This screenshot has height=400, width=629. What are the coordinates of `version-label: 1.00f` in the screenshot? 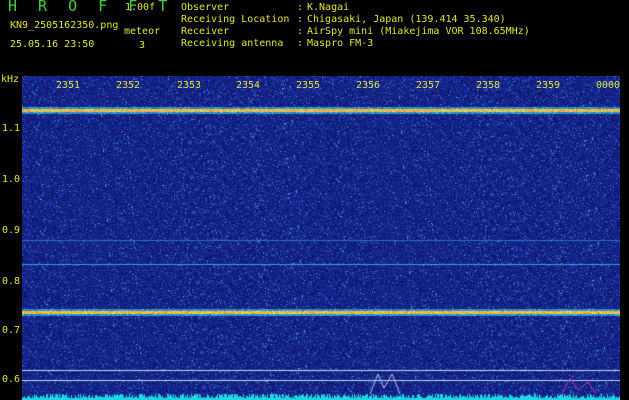 It's located at (140, 7).